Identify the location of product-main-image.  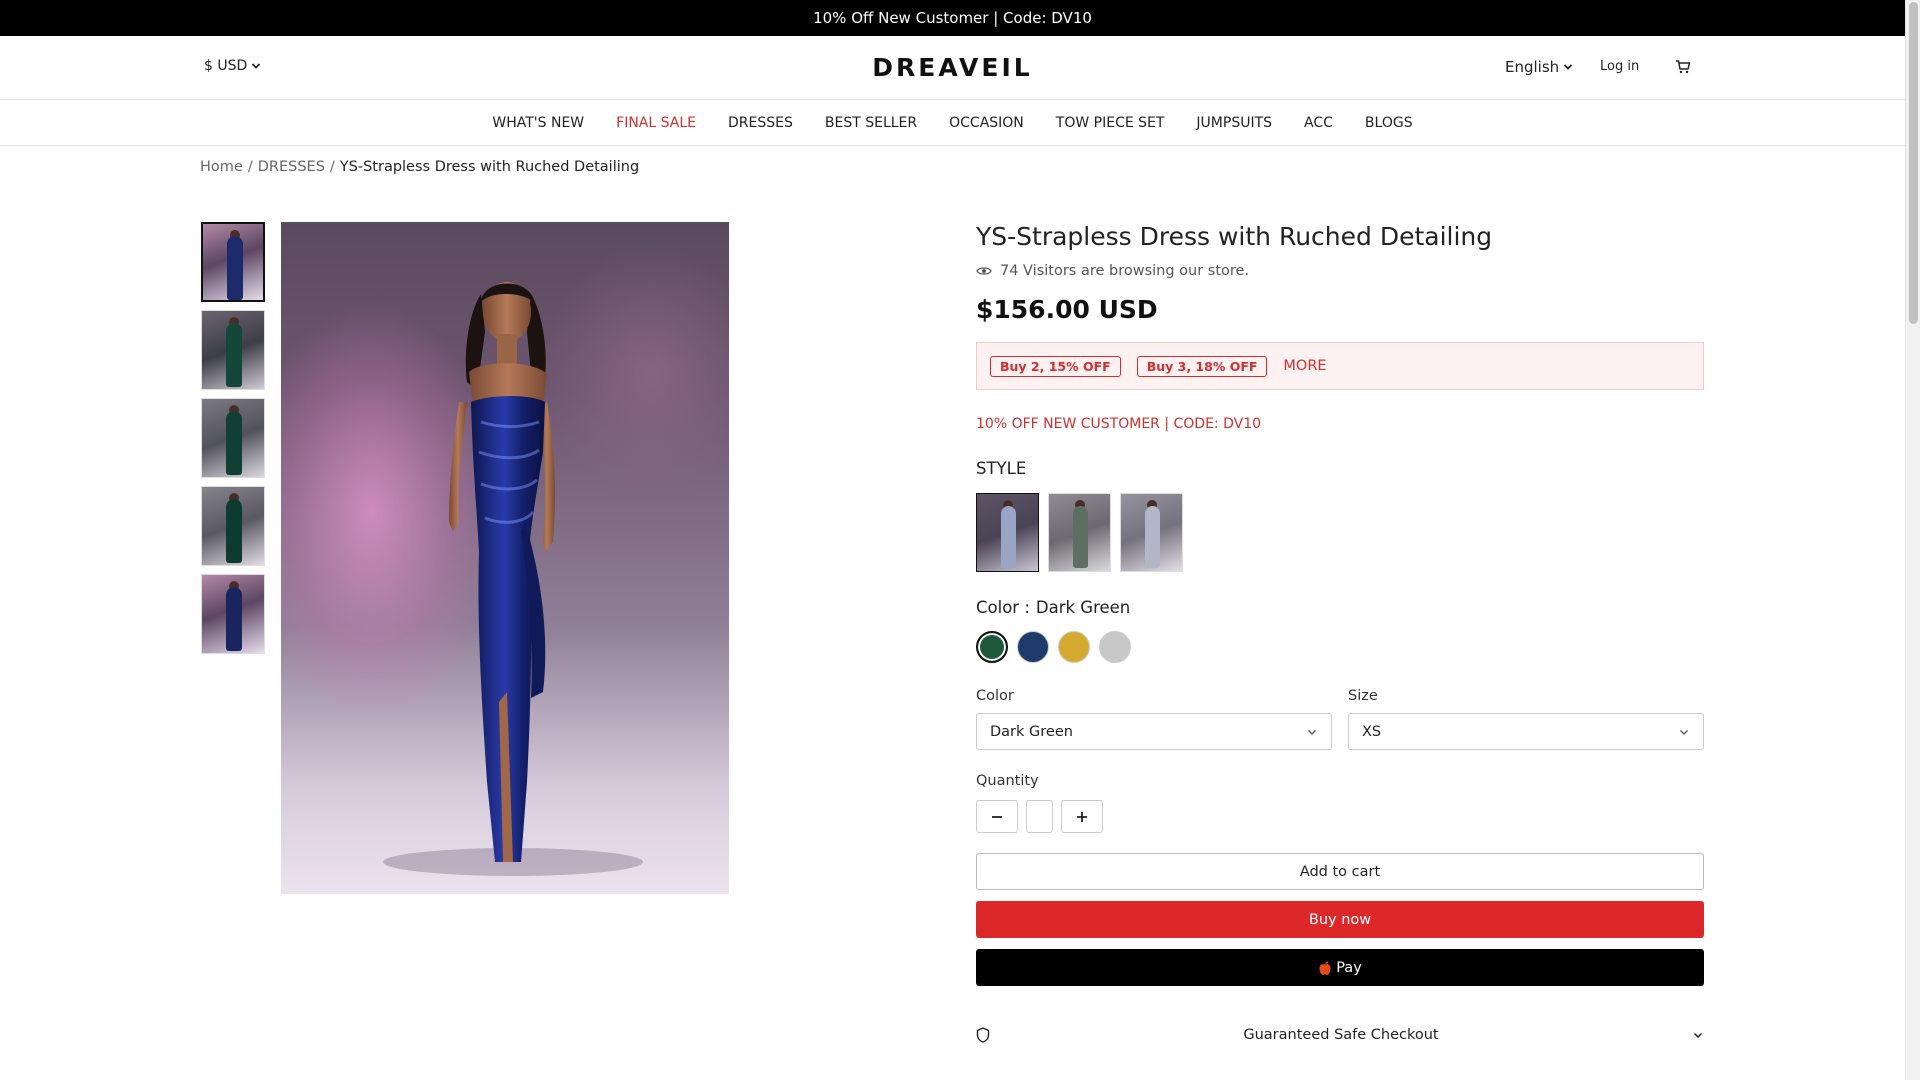
(505, 558).